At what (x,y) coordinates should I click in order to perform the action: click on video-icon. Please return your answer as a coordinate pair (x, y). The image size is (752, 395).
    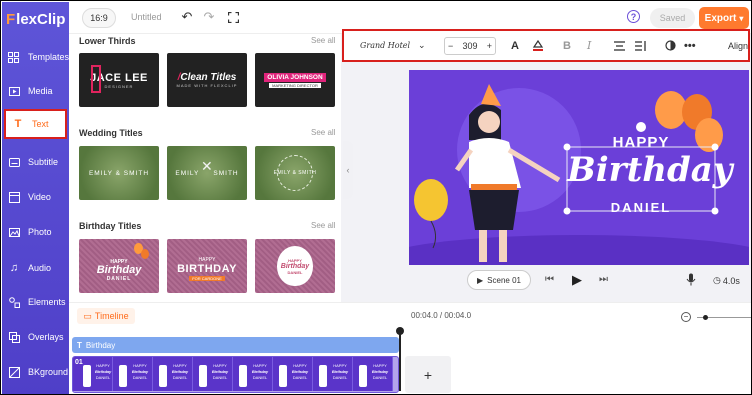
    Looking at the image, I should click on (14, 197).